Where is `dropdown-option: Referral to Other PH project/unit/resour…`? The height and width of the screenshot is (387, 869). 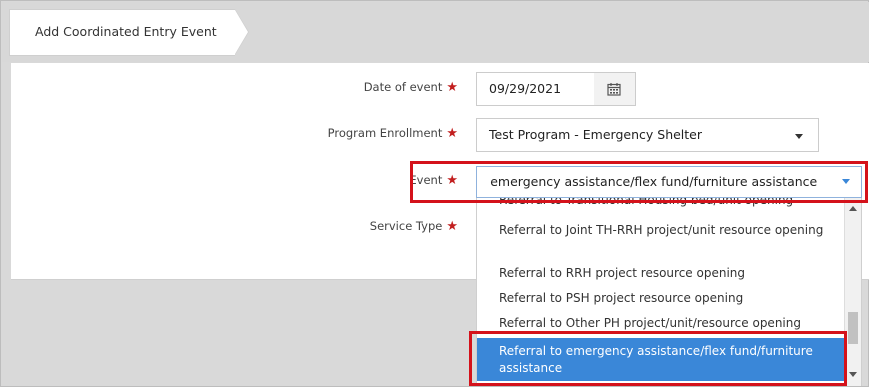
dropdown-option: Referral to Other PH project/unit/resour… is located at coordinates (661, 323).